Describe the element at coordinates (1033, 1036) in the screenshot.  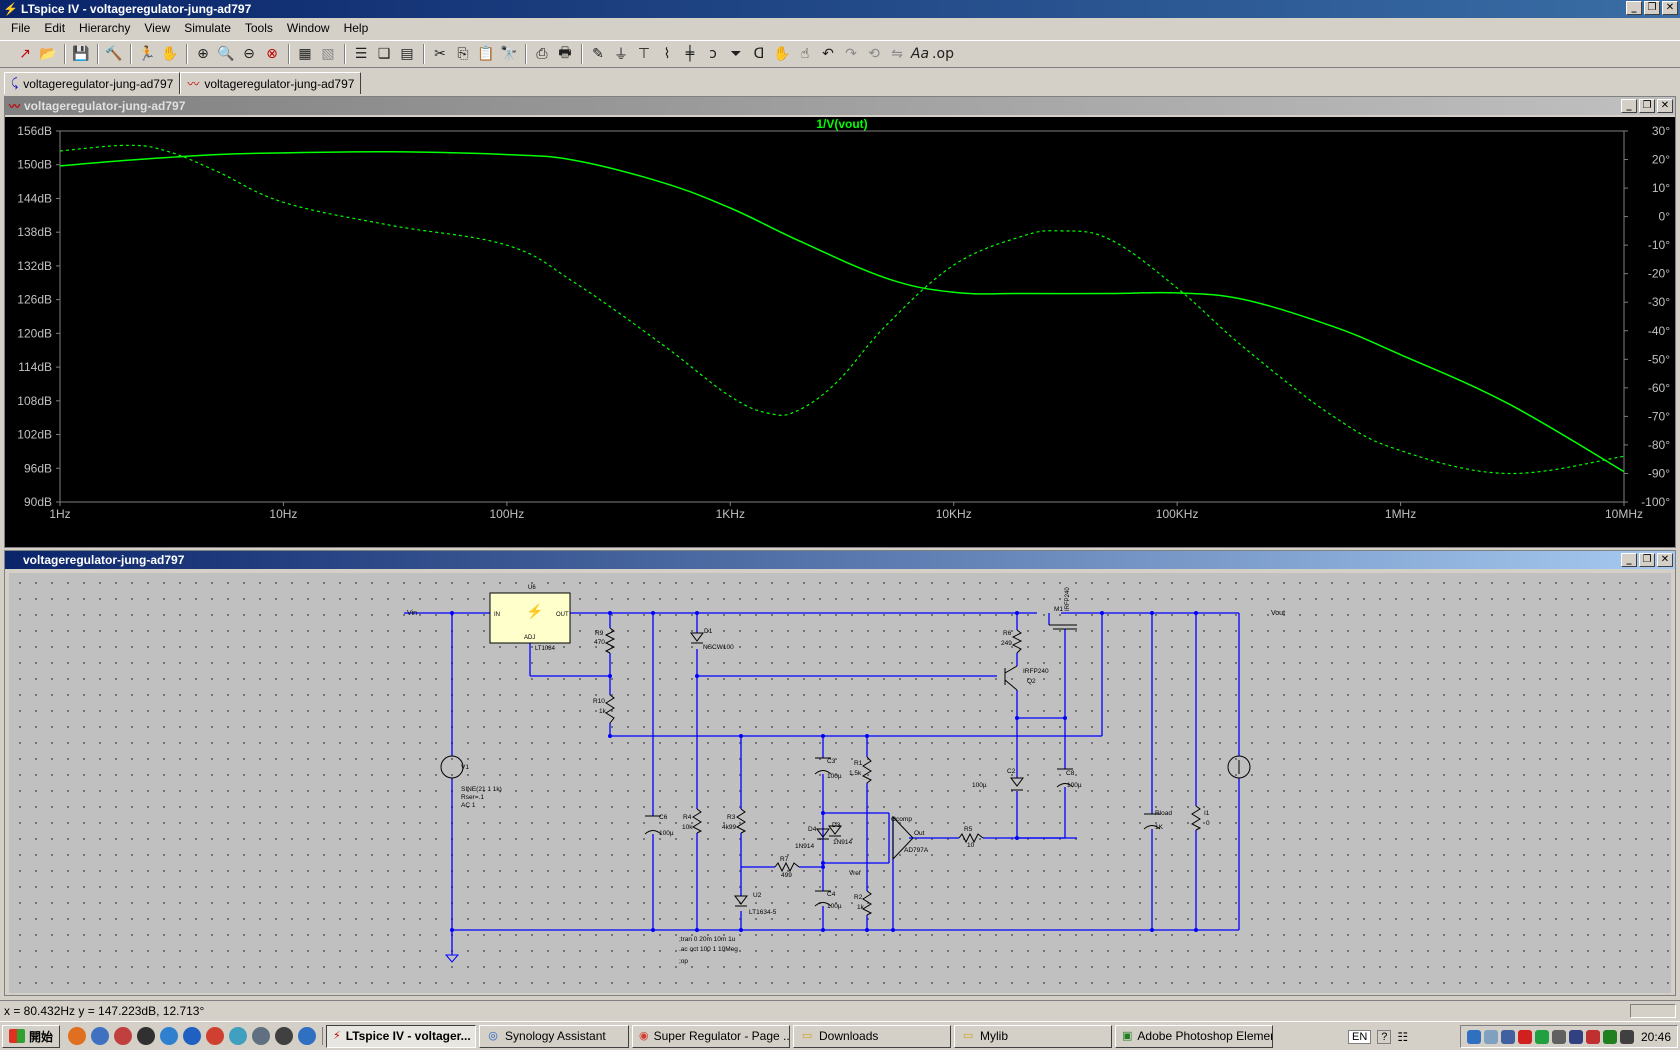
I see `task-mylib: ▭ Mylib` at that location.